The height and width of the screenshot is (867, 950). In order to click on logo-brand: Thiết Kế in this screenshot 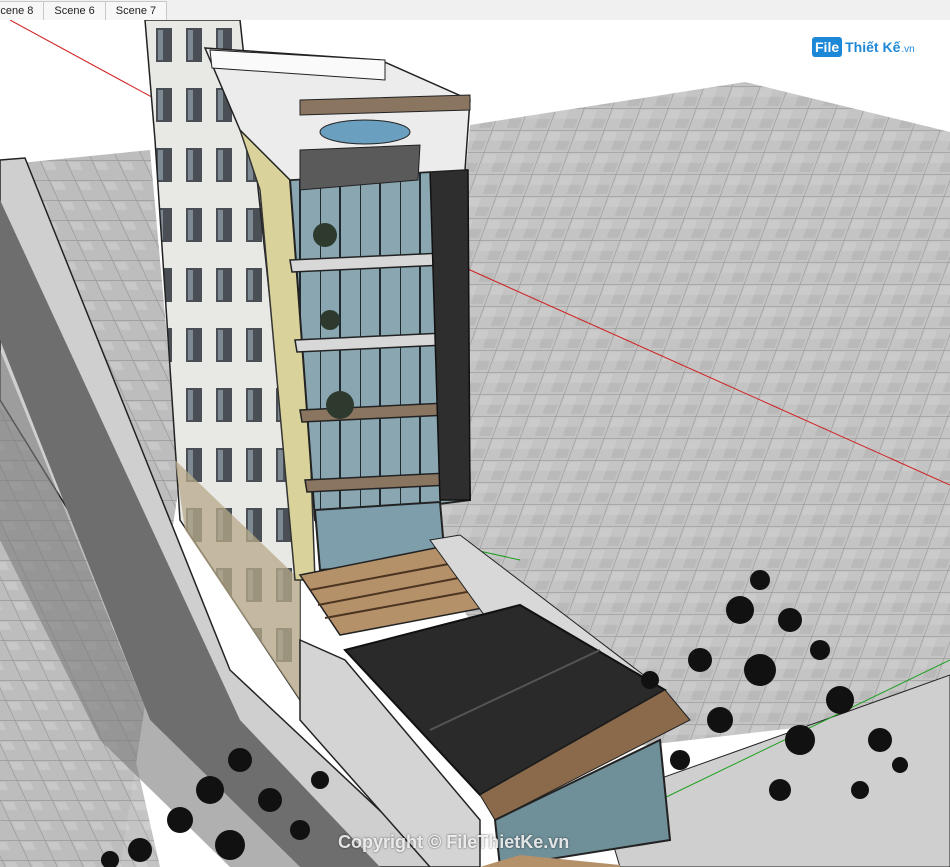, I will do `click(873, 47)`.